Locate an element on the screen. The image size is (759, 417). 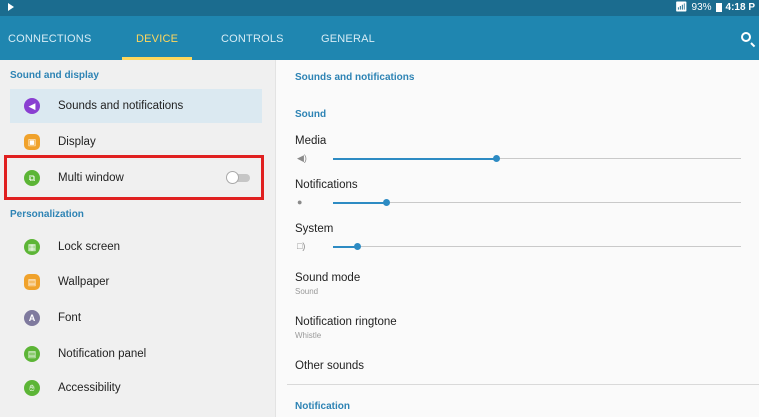
section-divider is located at coordinates (523, 384).